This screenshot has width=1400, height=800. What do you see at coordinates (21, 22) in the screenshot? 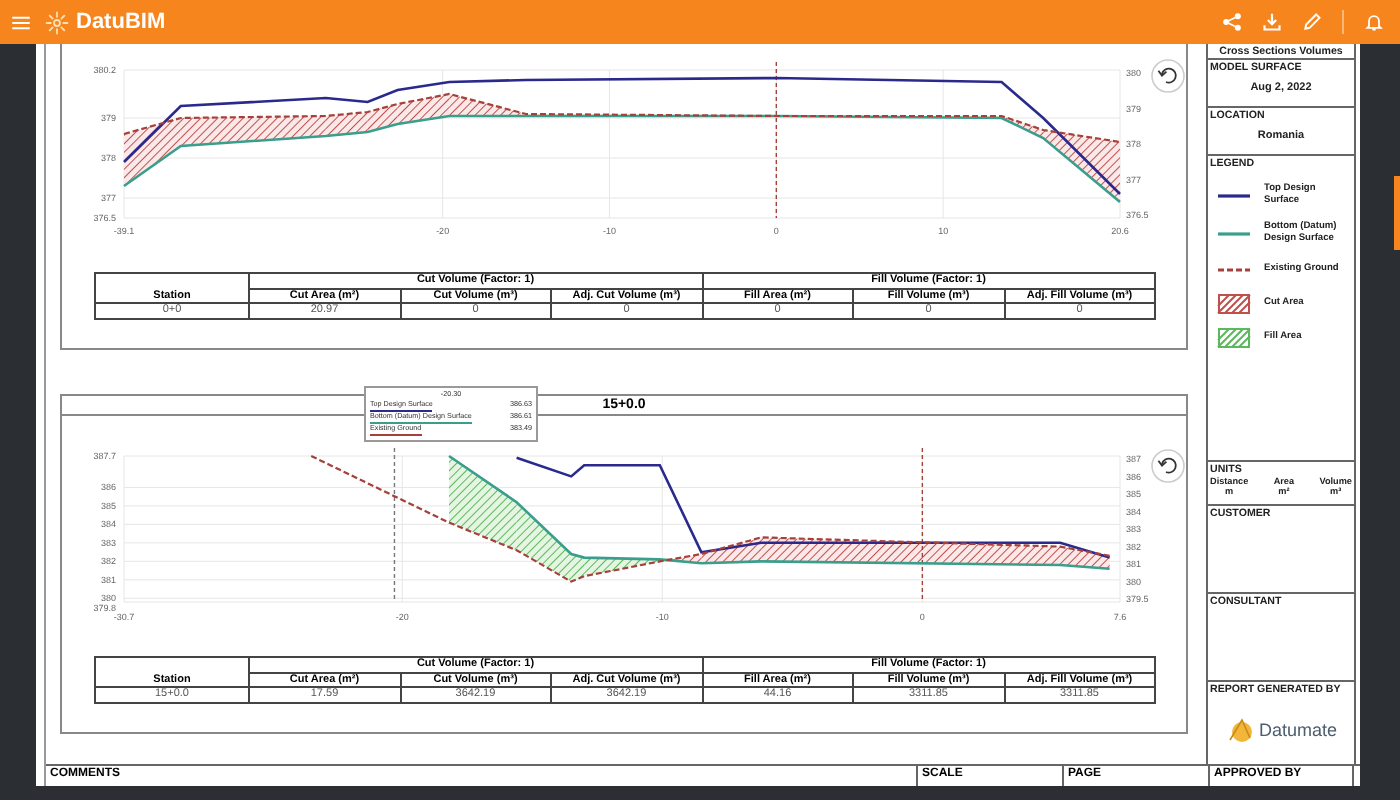
I see `menu-icon` at bounding box center [21, 22].